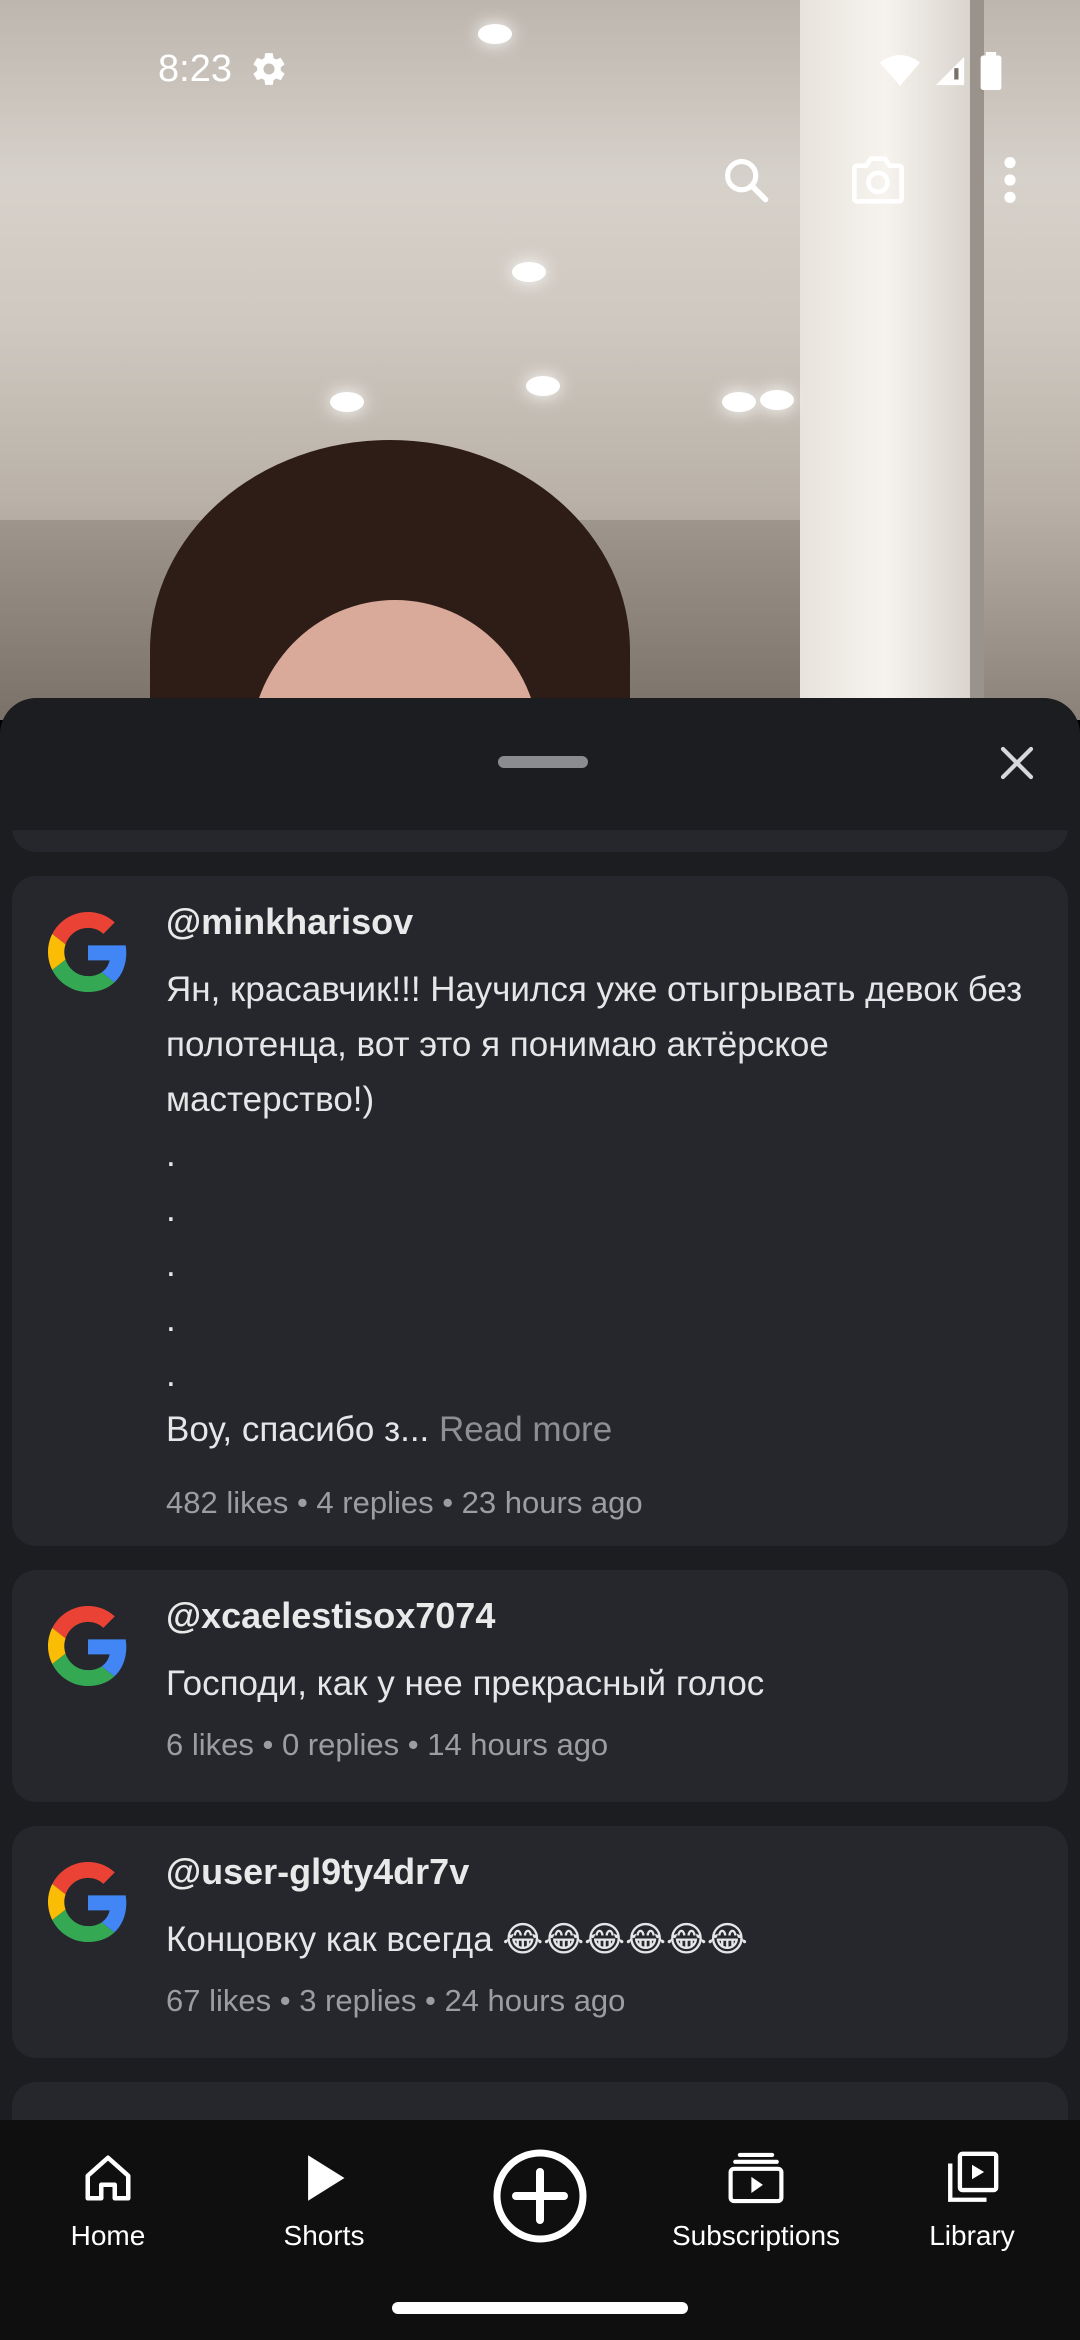 This screenshot has width=1080, height=2340. Describe the element at coordinates (108, 2235) in the screenshot. I see `nav-label-home: Home` at that location.